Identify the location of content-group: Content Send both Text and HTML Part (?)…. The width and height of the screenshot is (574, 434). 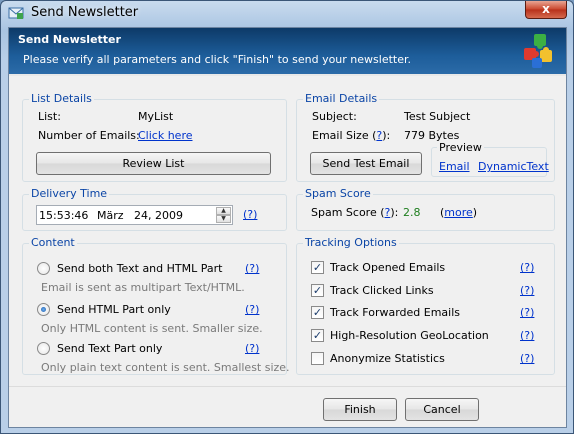
(156, 305).